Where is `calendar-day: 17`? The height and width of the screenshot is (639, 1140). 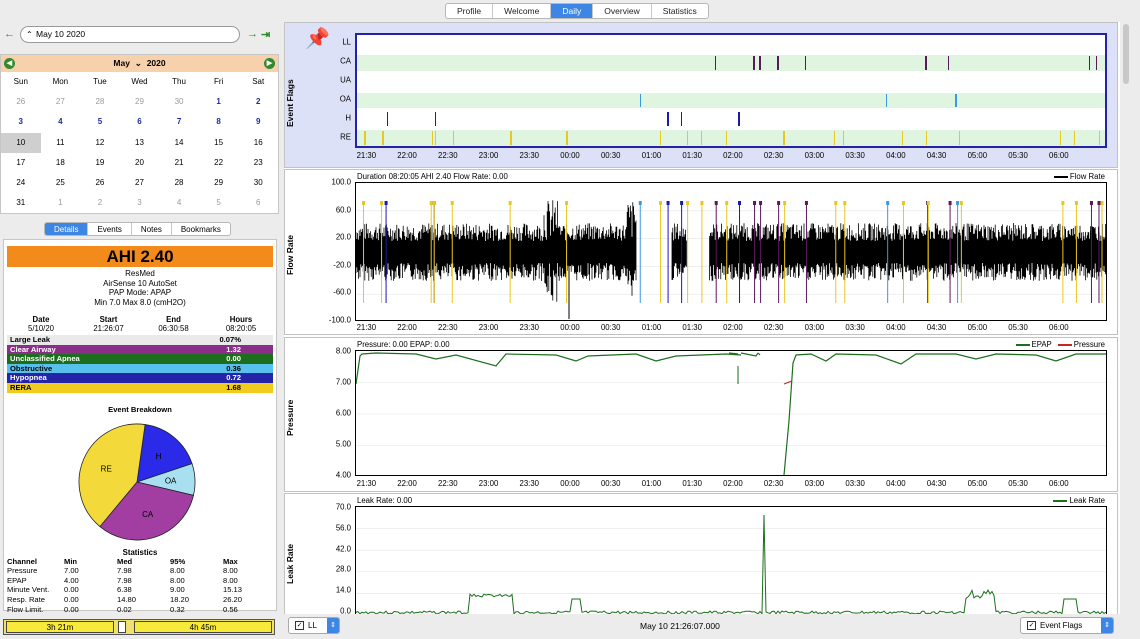
calendar-day: 17 is located at coordinates (21, 163).